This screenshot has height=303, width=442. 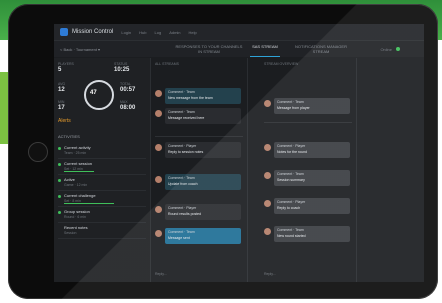 What do you see at coordinates (93, 32) in the screenshot?
I see `app-title: Mission Control` at bounding box center [93, 32].